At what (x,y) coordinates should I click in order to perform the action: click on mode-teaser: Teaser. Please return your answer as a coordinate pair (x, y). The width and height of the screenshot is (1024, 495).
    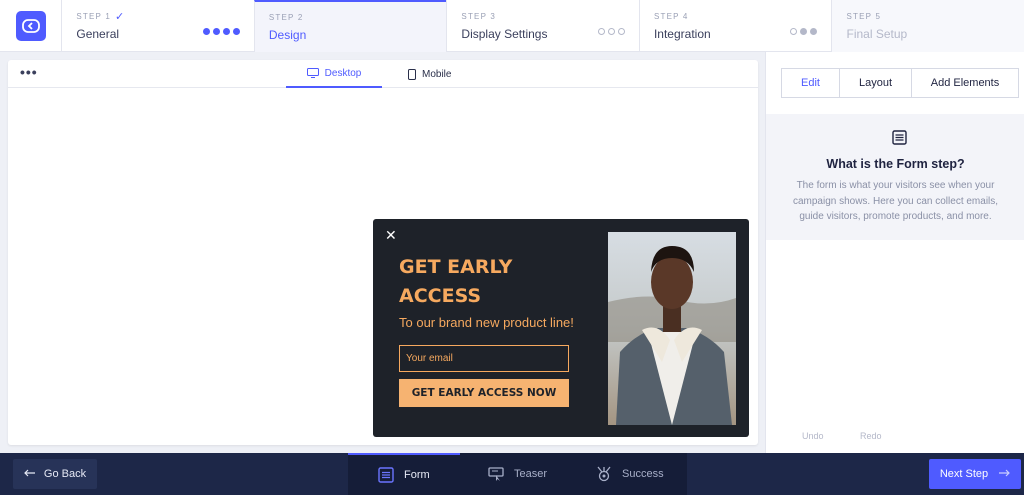
    Looking at the image, I should click on (515, 474).